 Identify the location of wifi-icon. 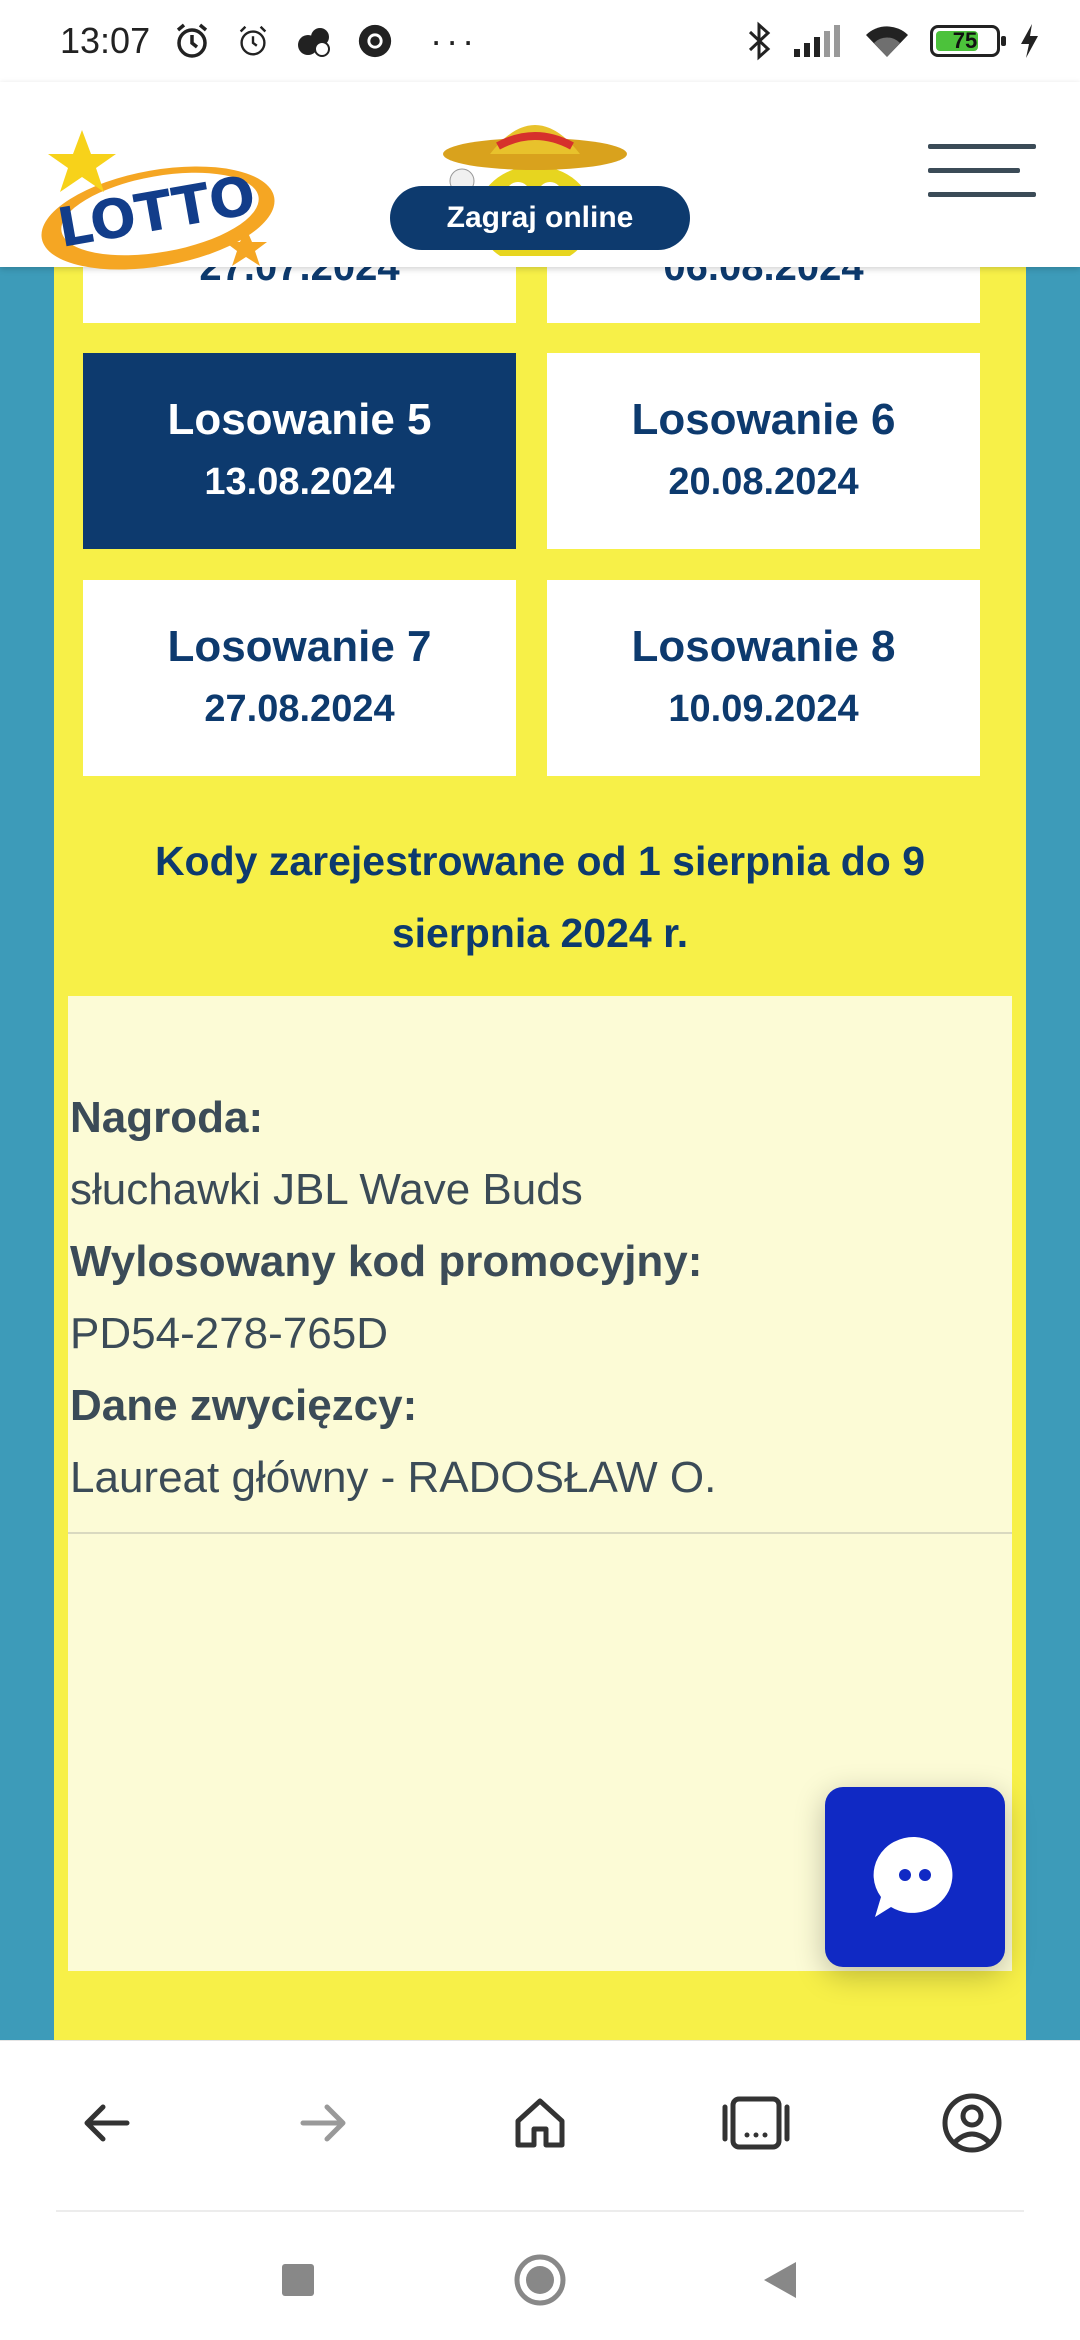
(887, 41).